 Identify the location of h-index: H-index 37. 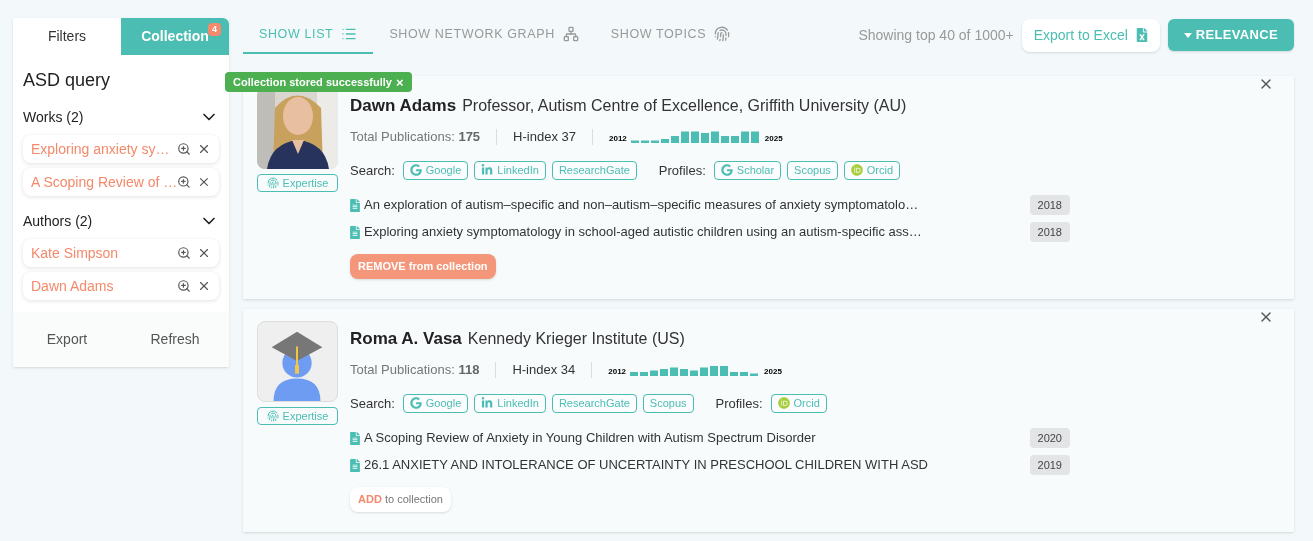
(544, 137).